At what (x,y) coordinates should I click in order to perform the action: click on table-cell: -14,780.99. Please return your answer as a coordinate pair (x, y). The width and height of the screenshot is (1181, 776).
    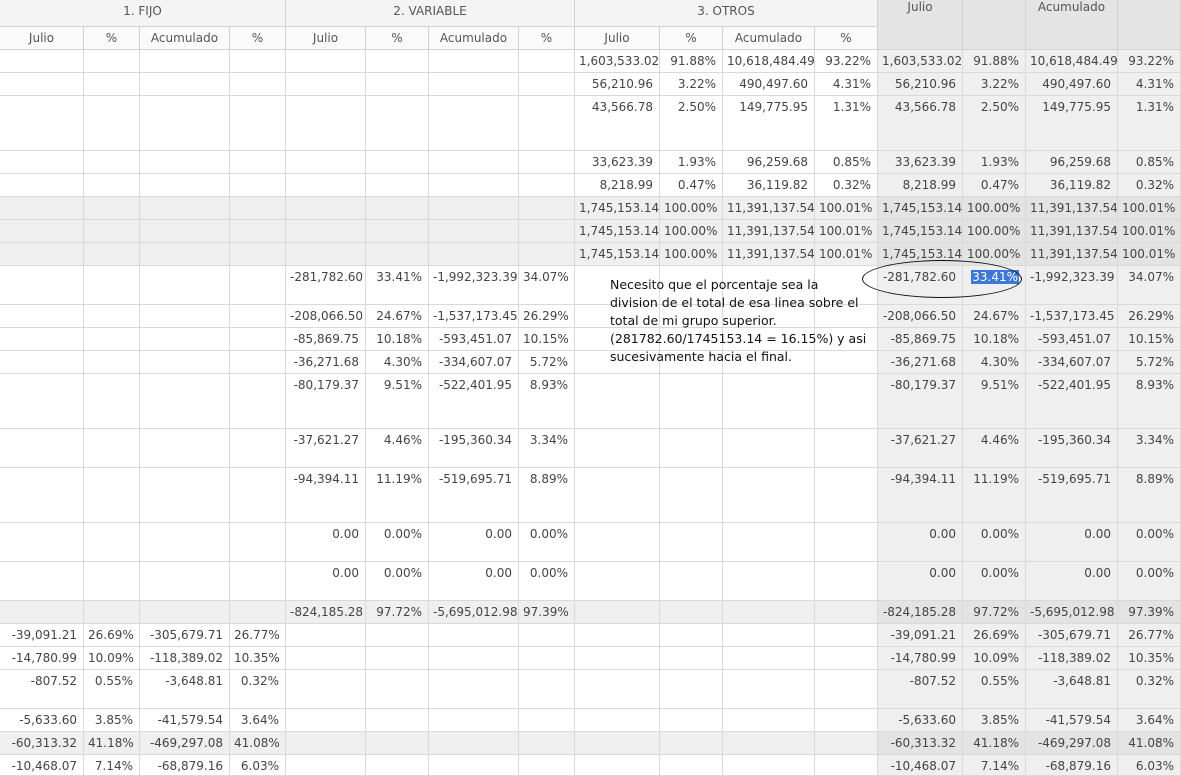
    Looking at the image, I should click on (42, 658).